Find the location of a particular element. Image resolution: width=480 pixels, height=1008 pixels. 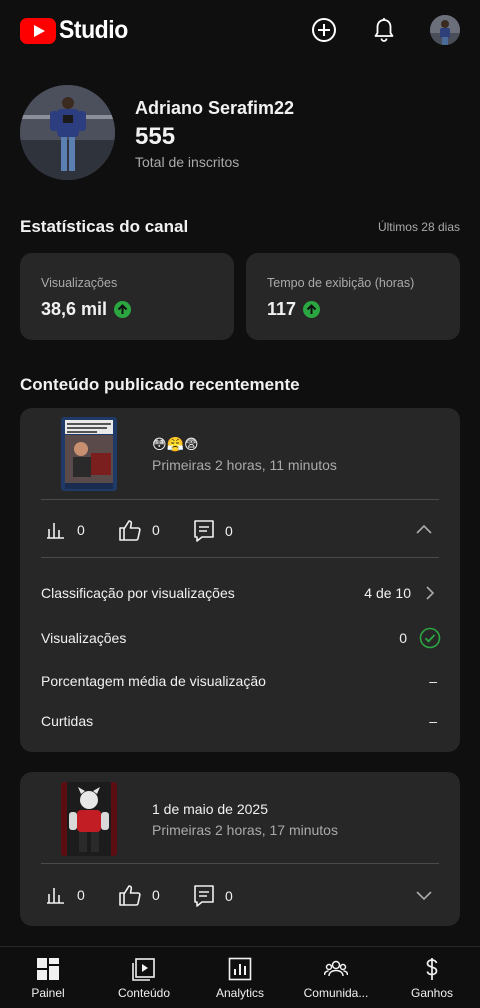

bell-icon is located at coordinates (384, 30).